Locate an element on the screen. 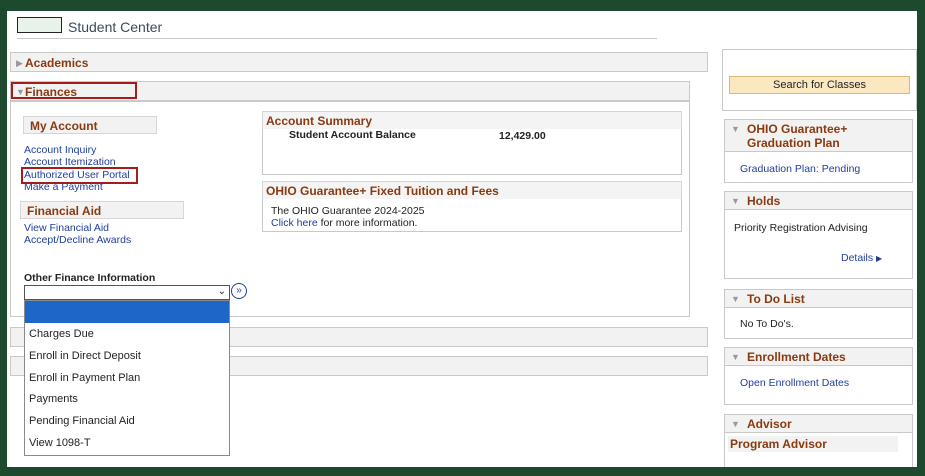  guarantee-year-text: The OHIO Guarantee 2024-2025 is located at coordinates (348, 211).